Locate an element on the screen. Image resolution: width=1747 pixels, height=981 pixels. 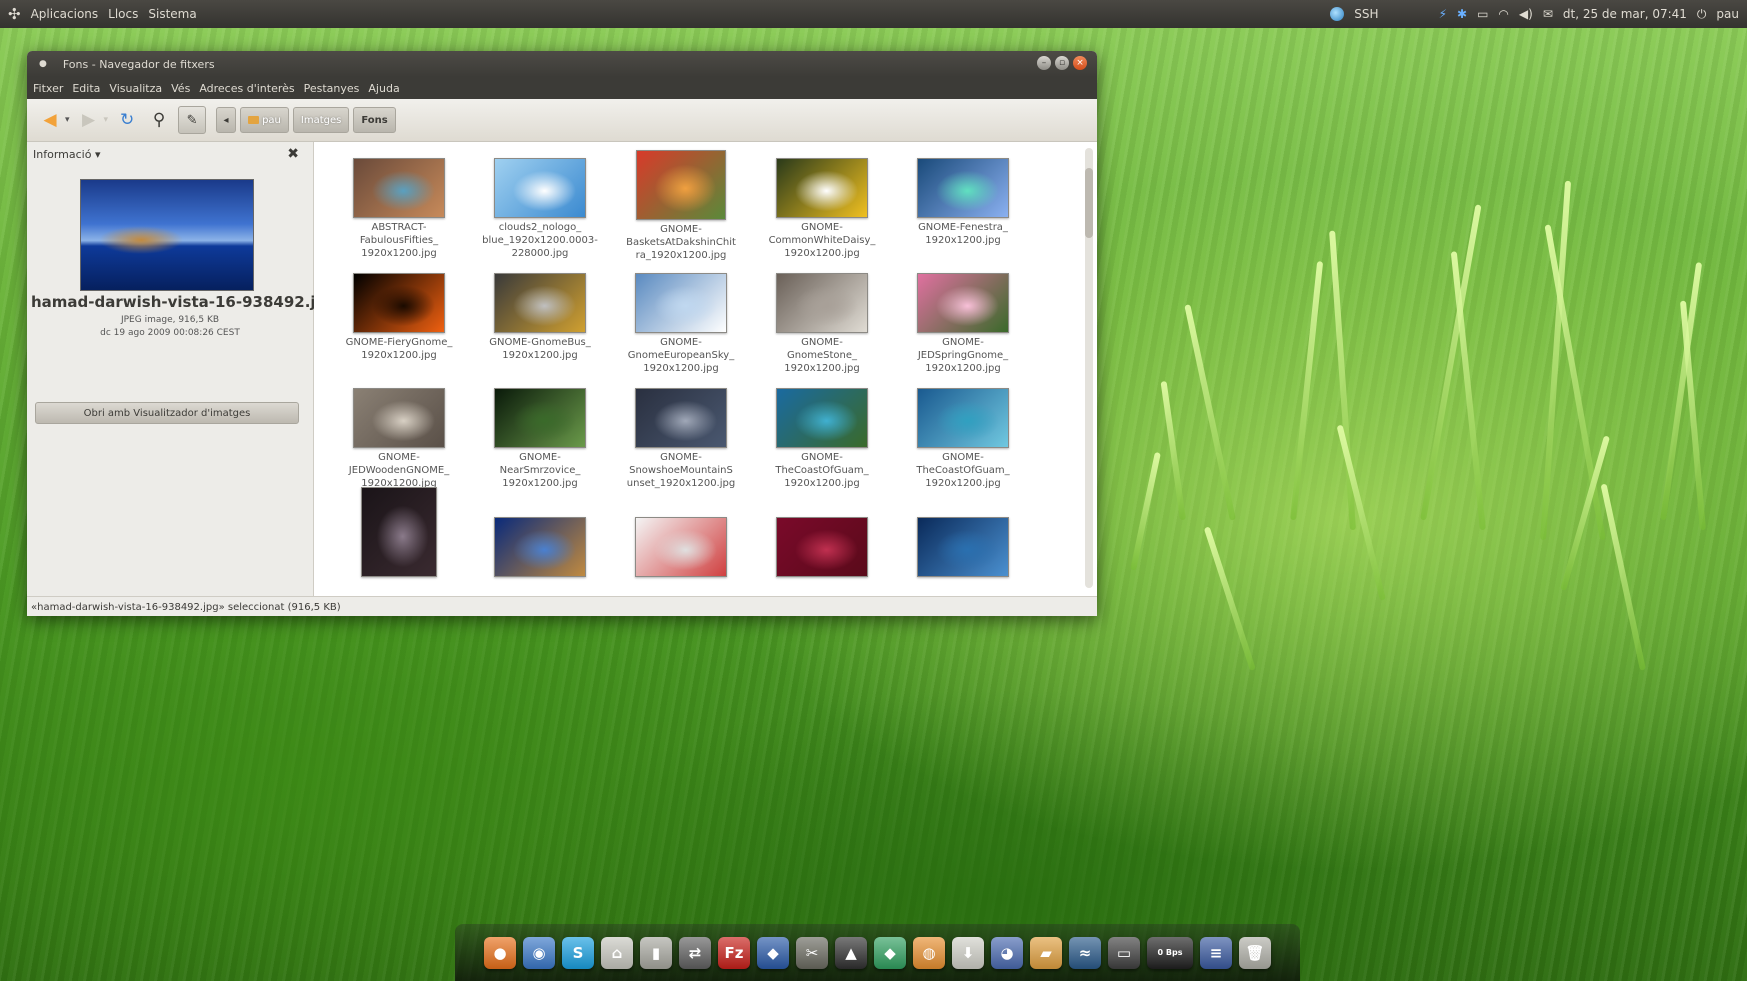
bluetooth-icon: ✱ is located at coordinates (1462, 14).